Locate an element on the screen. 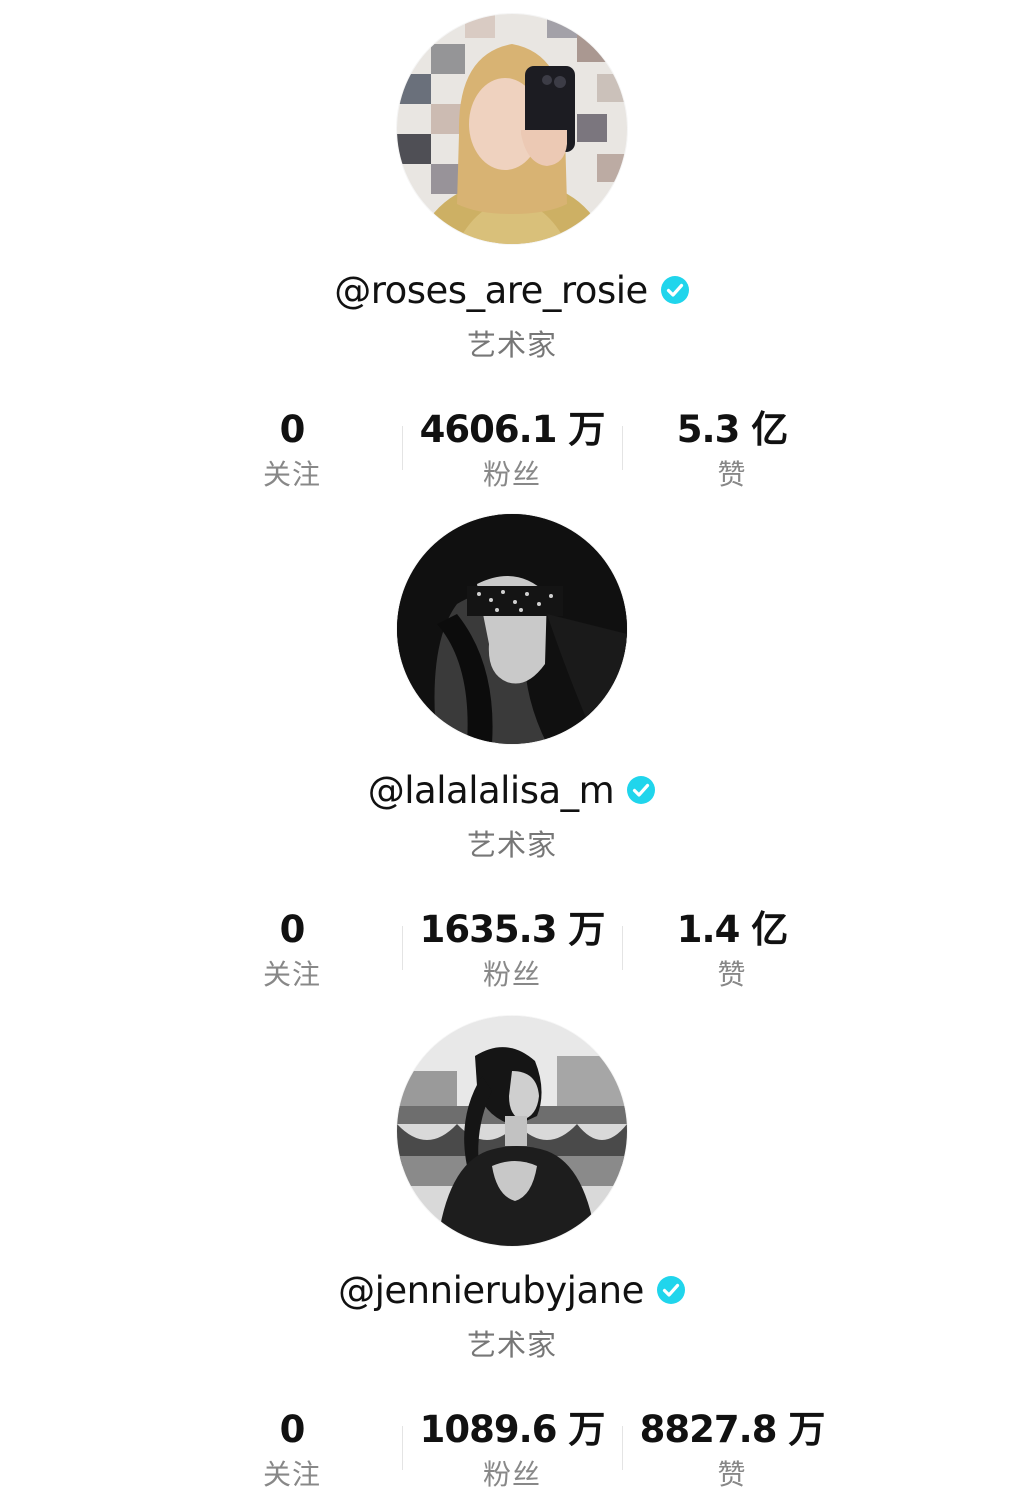  likes-count: 5.3 亿 is located at coordinates (732, 429).